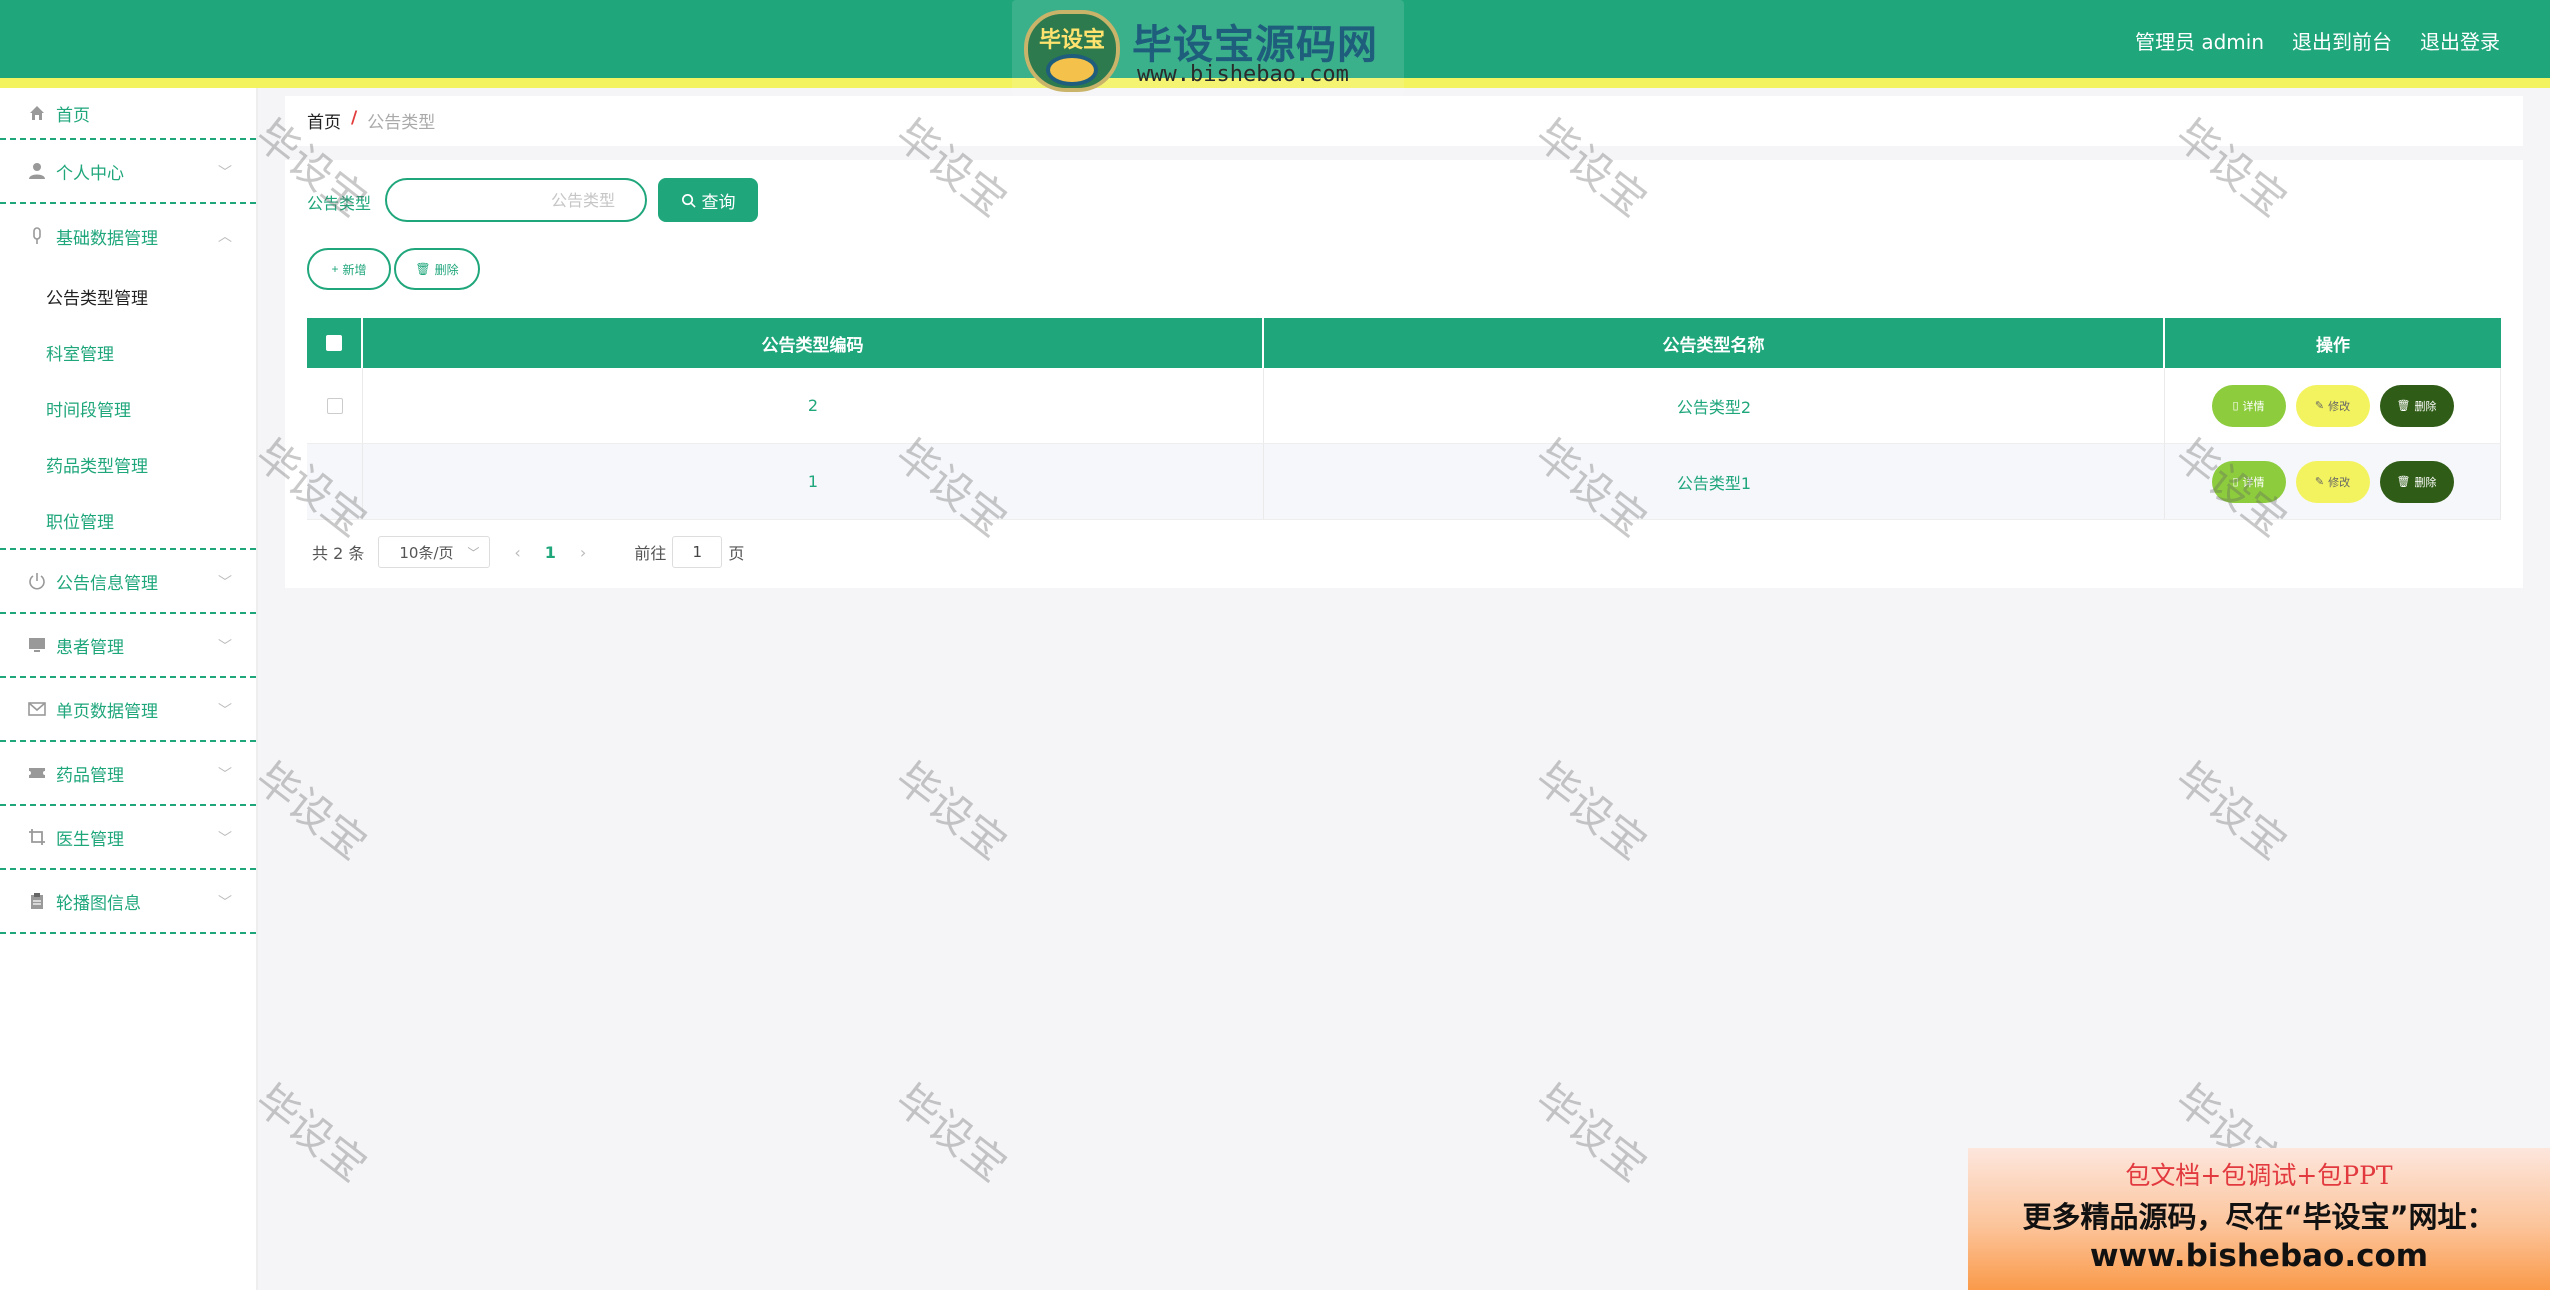 The image size is (2550, 1290). Describe the element at coordinates (583, 552) in the screenshot. I see `next-page-button: ›` at that location.